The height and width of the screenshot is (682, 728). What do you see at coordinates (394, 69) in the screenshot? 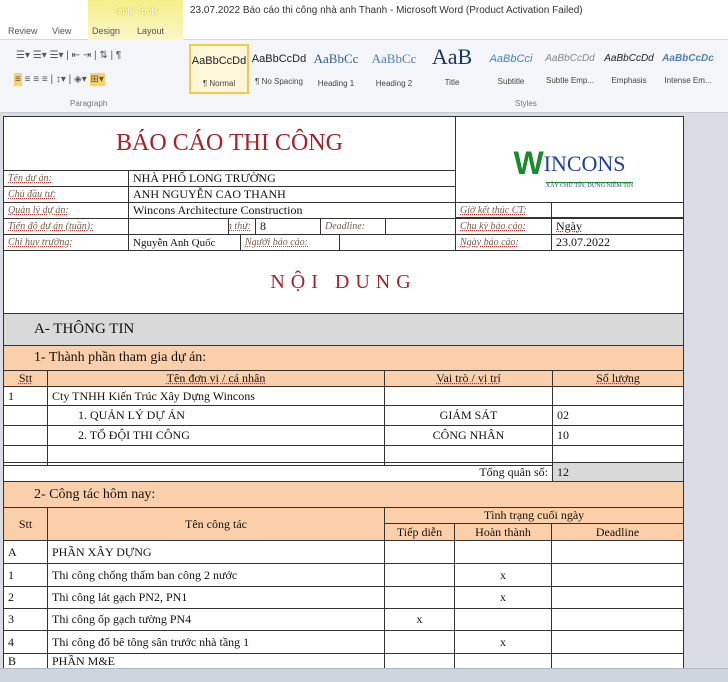
I see `style-heading-2: AaBbCc Heading 2` at bounding box center [394, 69].